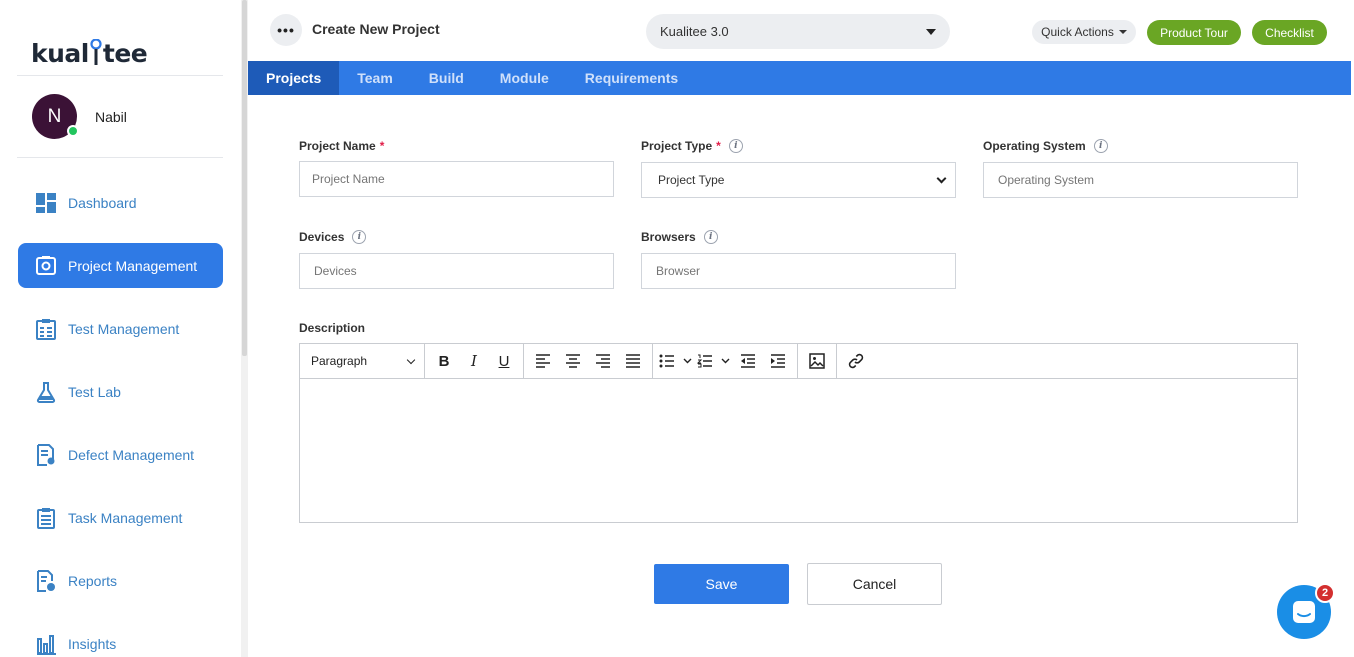  I want to click on underline-button: U, so click(504, 361).